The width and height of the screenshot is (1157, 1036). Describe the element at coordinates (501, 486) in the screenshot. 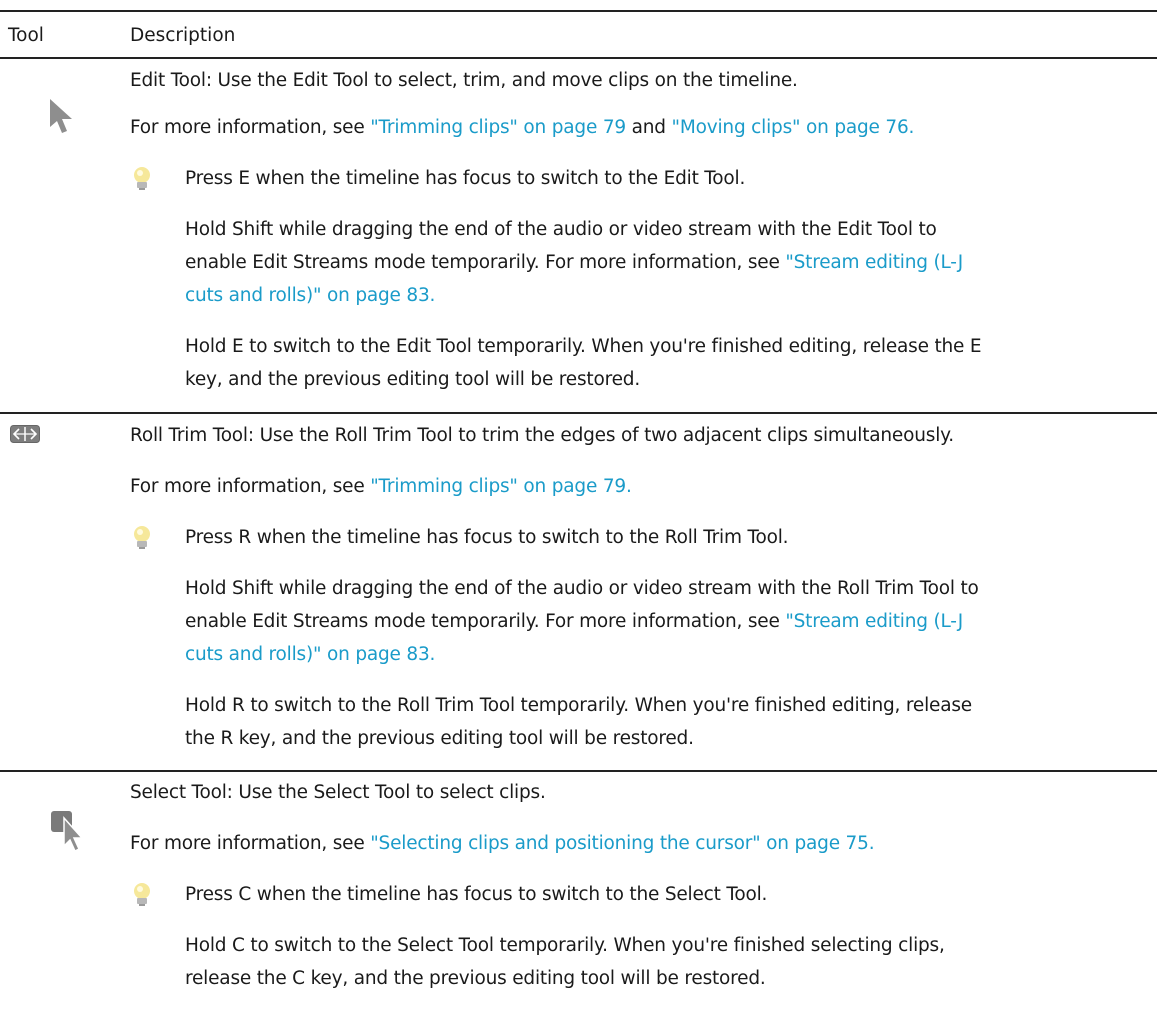

I see `link-trimming-clips-2: "Trimming clips" on page 79.` at that location.